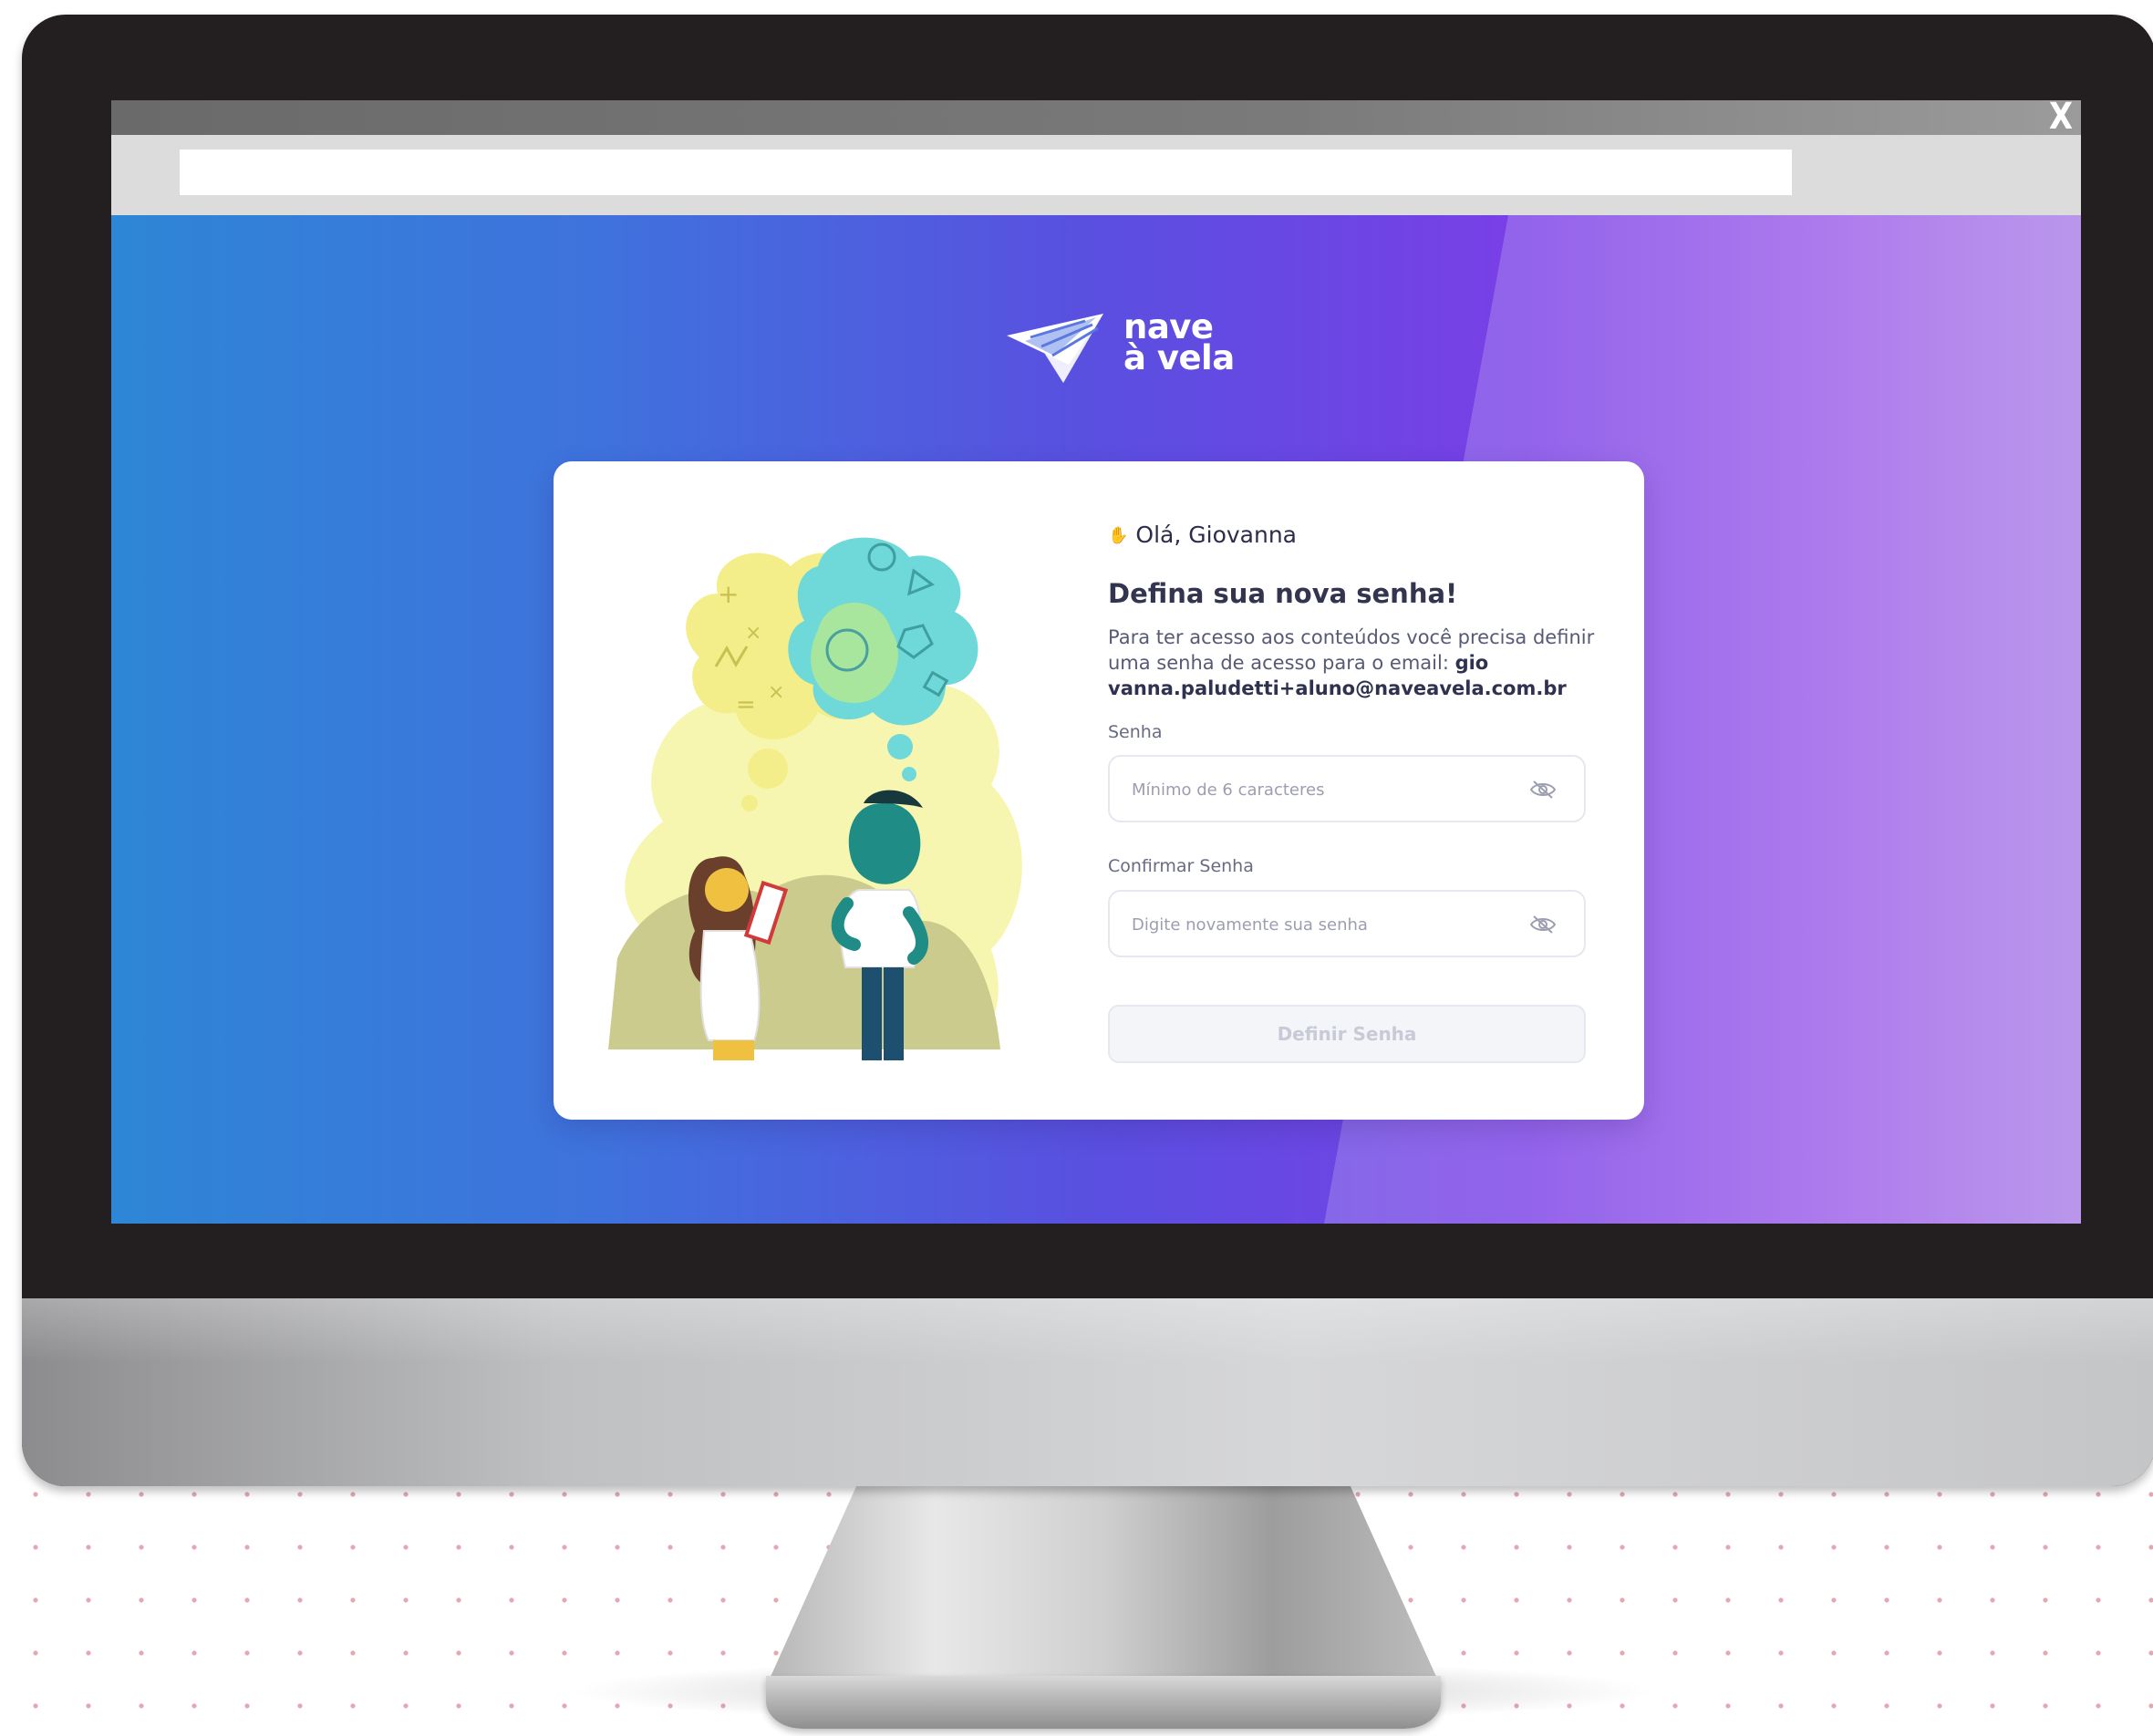  What do you see at coordinates (986, 172) in the screenshot?
I see `address-bar` at bounding box center [986, 172].